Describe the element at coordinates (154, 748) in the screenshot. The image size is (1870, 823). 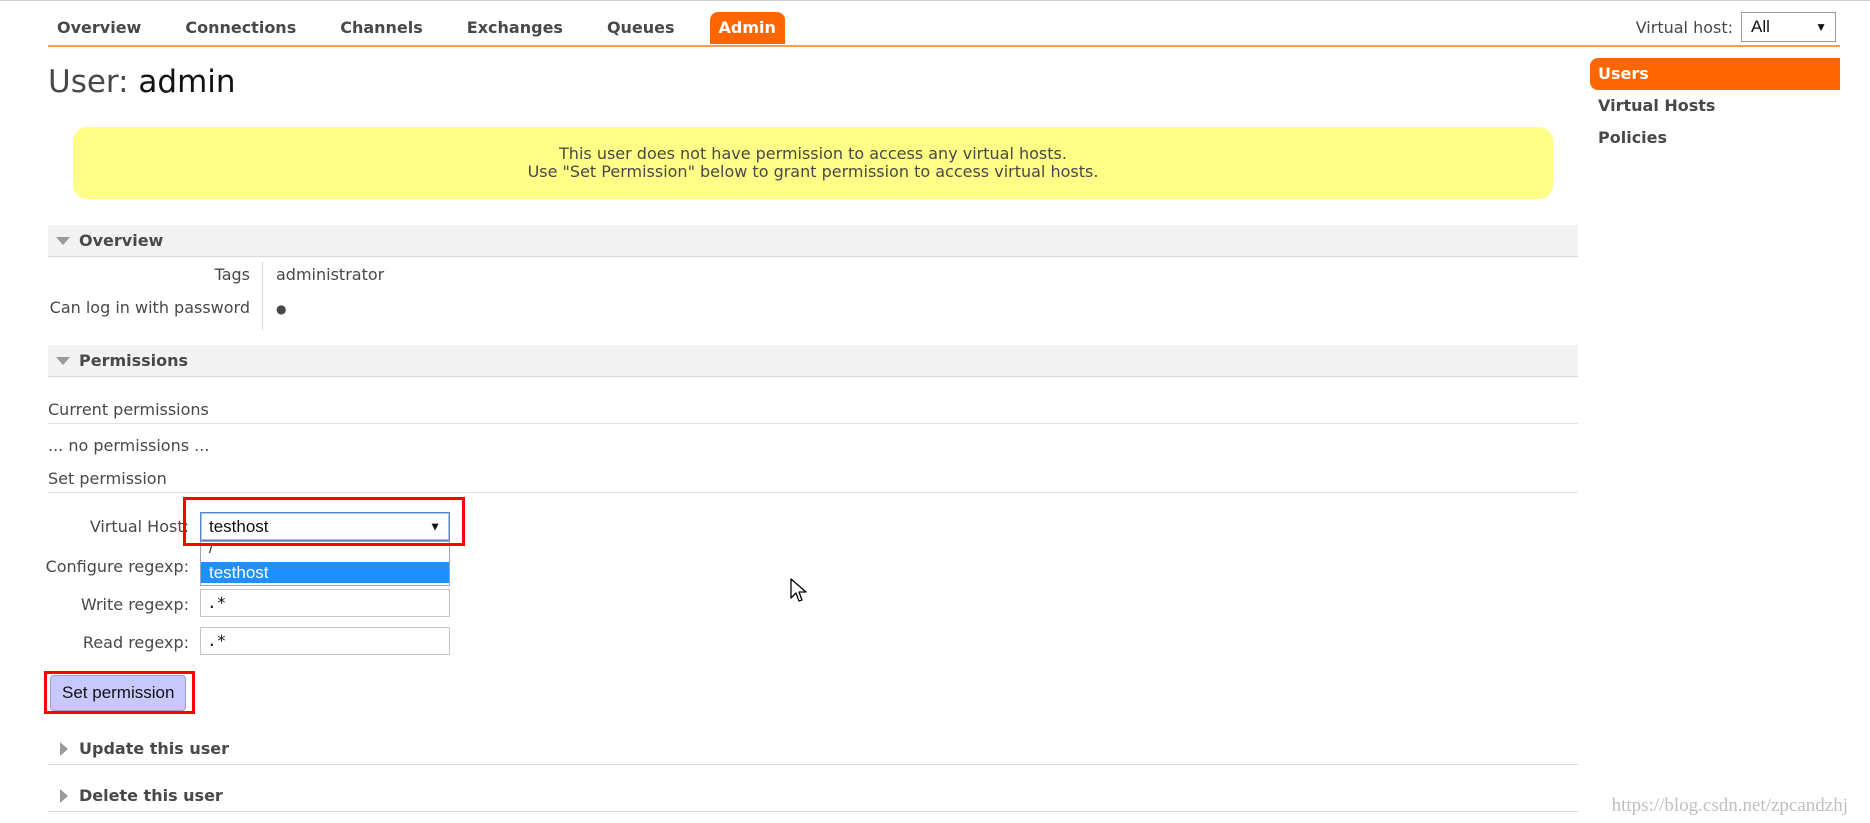
I see `section-update-user-label: Update this user` at that location.